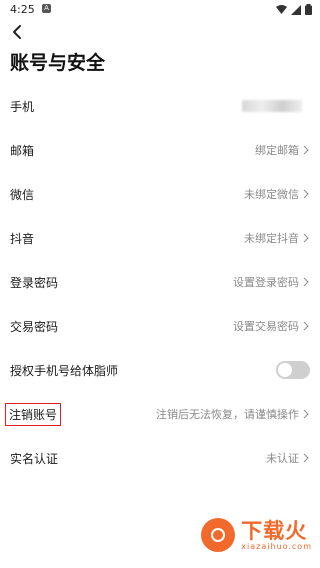 Image resolution: width=320 pixels, height=568 pixels. What do you see at coordinates (272, 106) in the screenshot?
I see `masked-phone-number` at bounding box center [272, 106].